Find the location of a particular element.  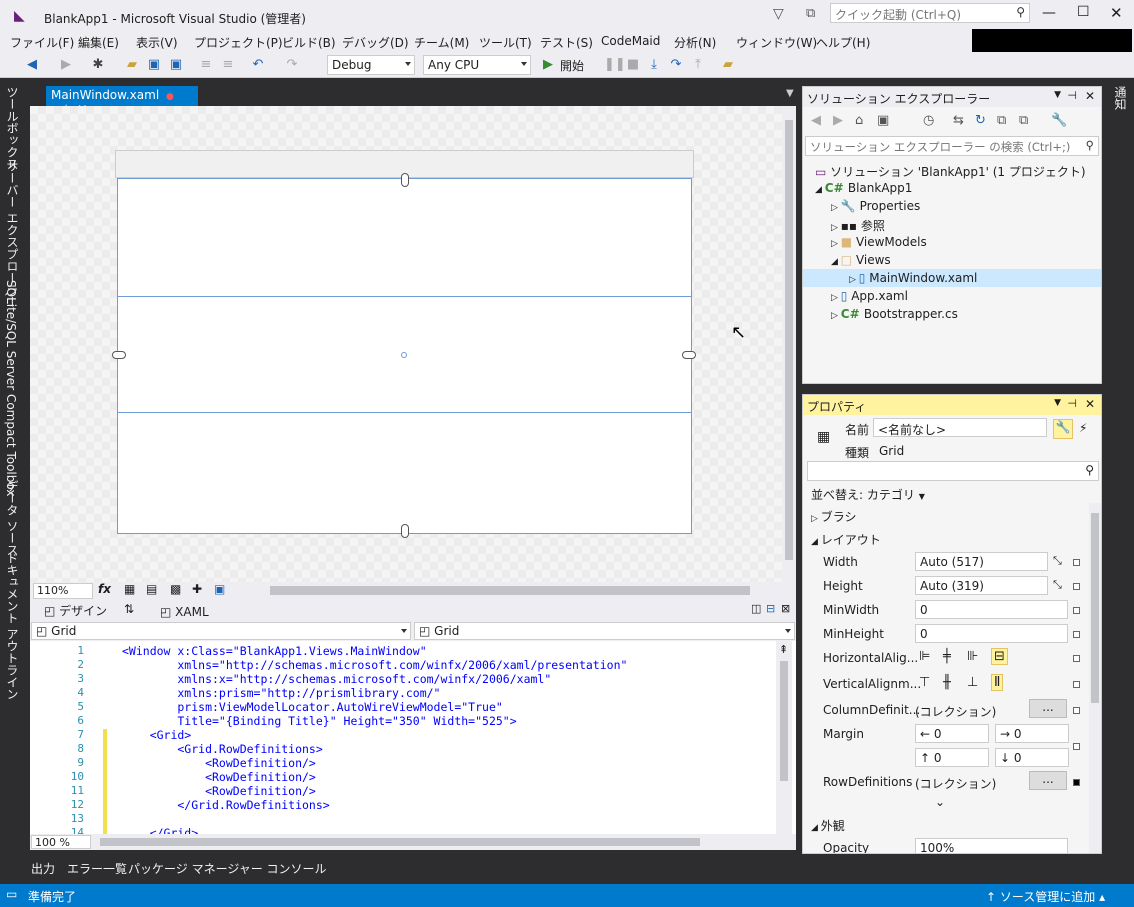

zoom-select: 110% is located at coordinates (63, 591).